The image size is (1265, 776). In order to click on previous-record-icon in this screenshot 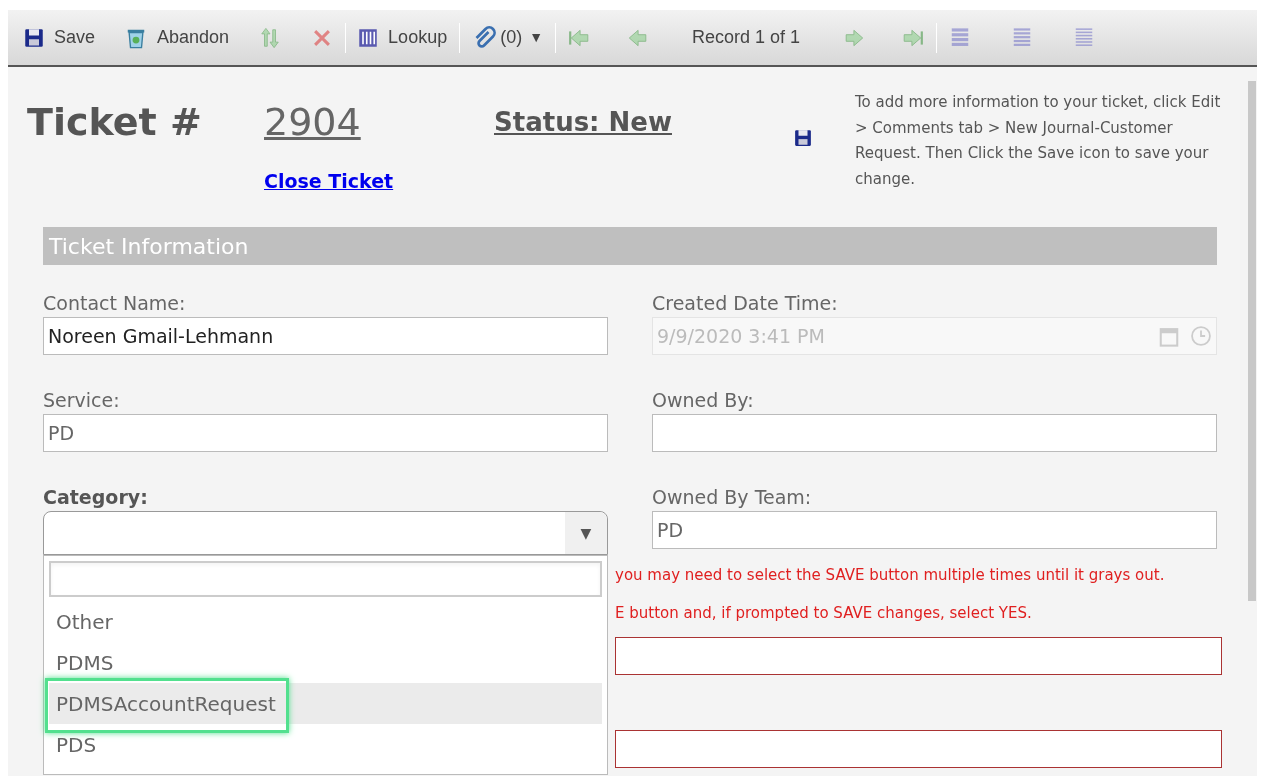, I will do `click(637, 37)`.